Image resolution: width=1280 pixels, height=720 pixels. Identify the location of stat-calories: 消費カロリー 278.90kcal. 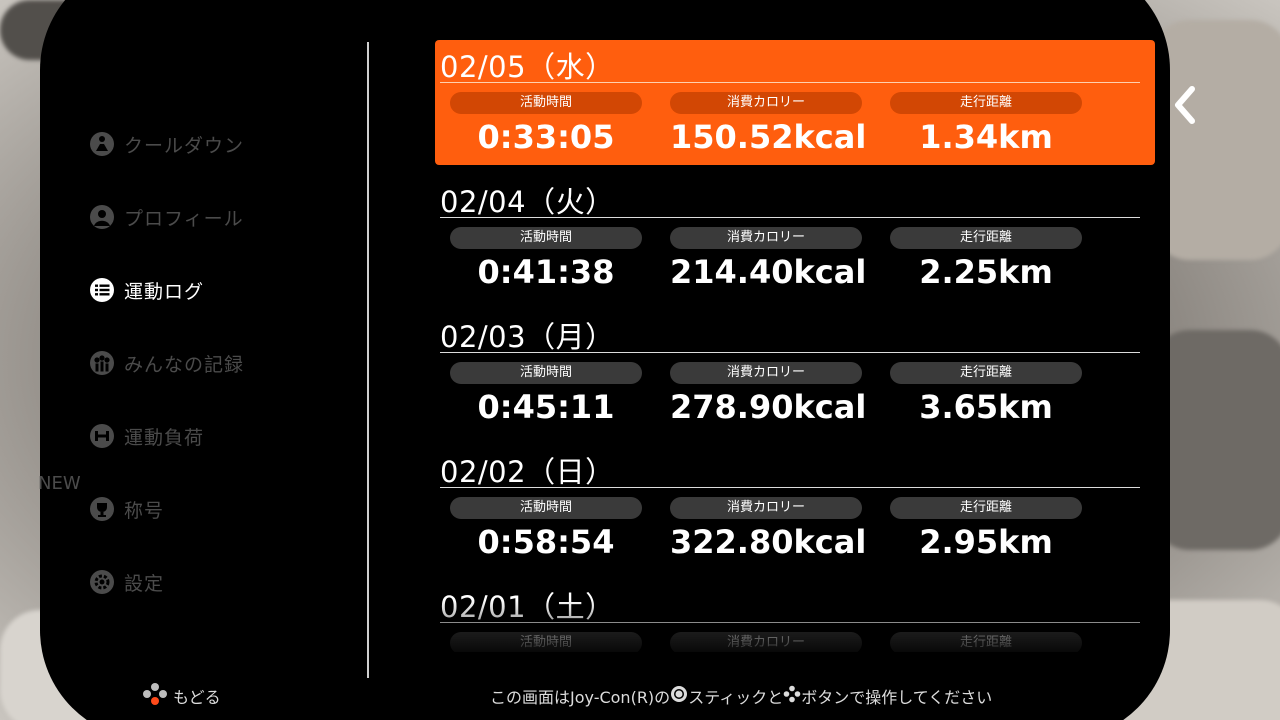
(768, 394).